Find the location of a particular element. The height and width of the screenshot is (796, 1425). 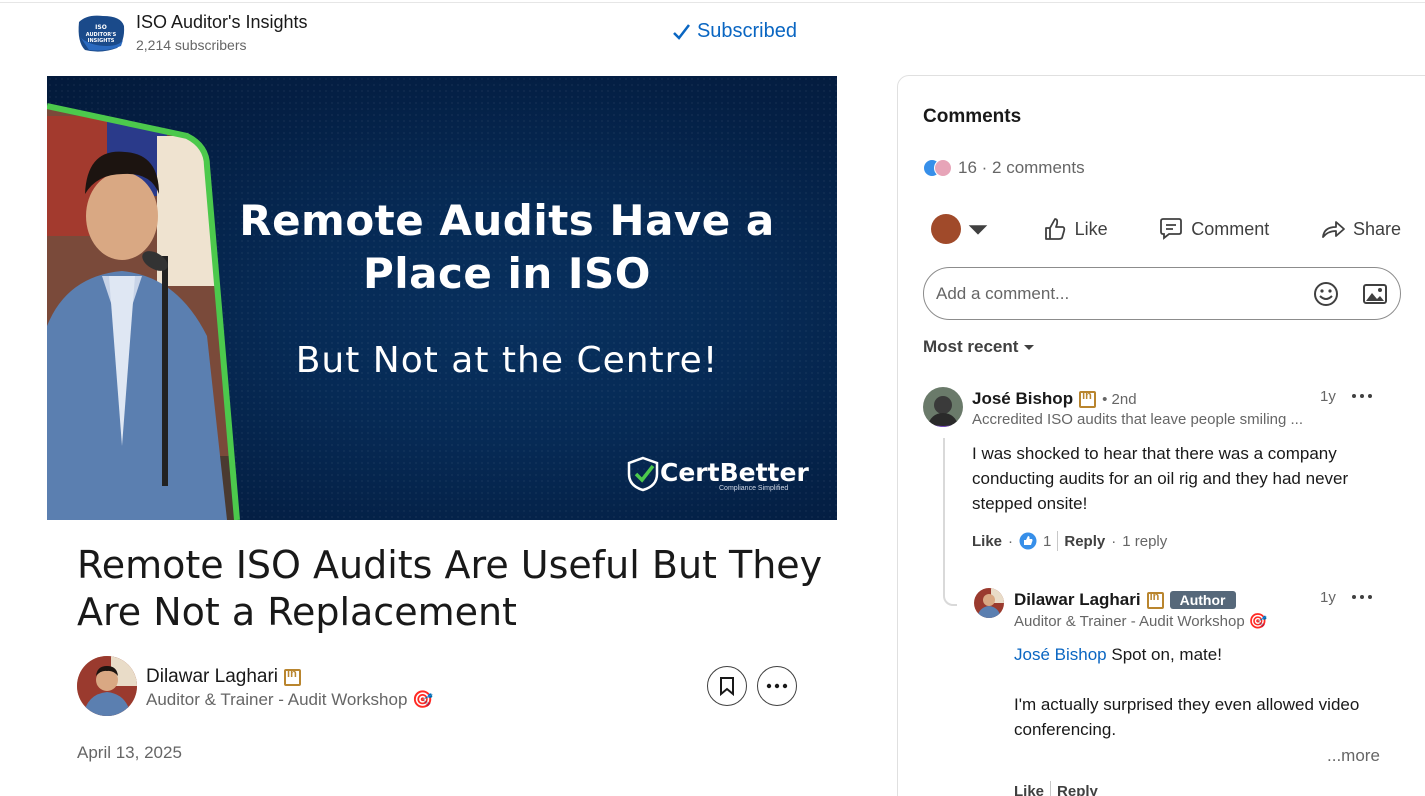

commenter-name: José Bishop is located at coordinates (1022, 399).